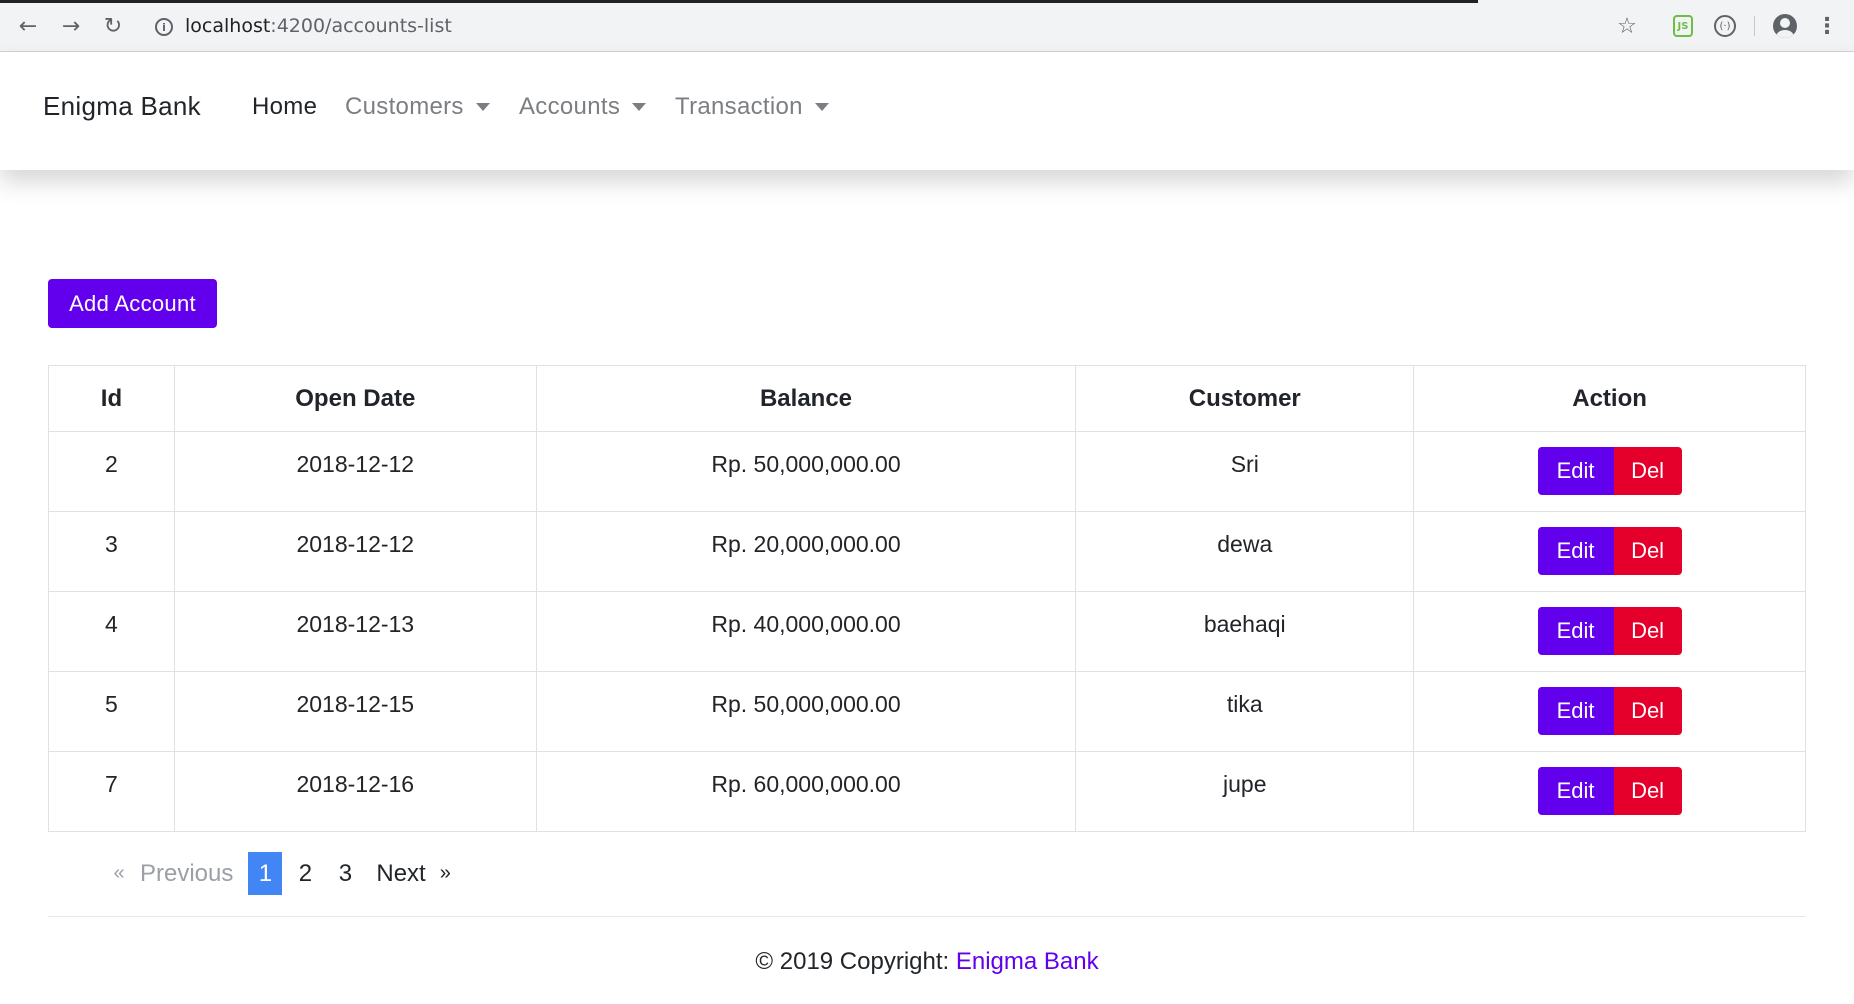 This screenshot has height=1004, width=1854. I want to click on cell-open-date: 2018-12-16, so click(355, 791).